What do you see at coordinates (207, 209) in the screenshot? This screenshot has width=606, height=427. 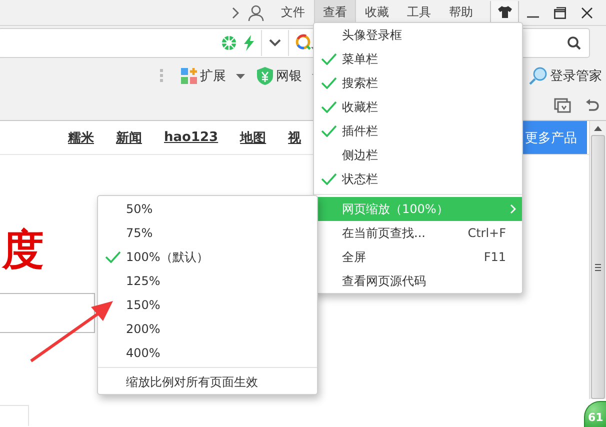 I see `menu-item: 50%` at bounding box center [207, 209].